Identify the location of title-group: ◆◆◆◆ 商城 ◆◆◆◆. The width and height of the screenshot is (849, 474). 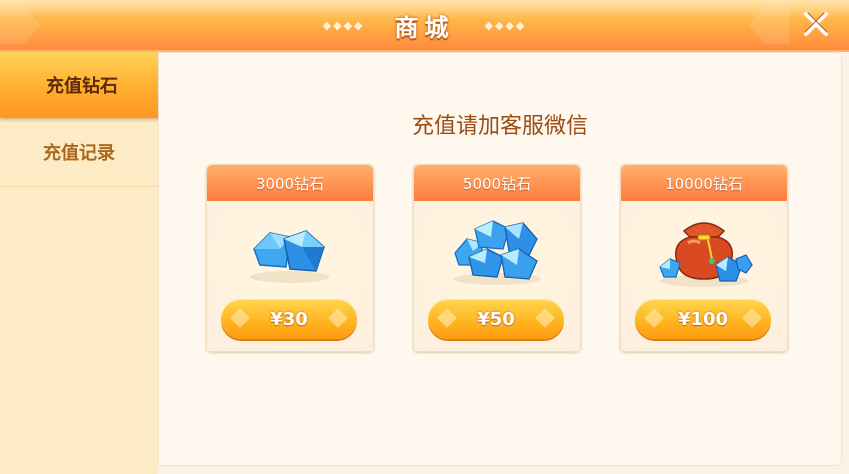
(424, 25).